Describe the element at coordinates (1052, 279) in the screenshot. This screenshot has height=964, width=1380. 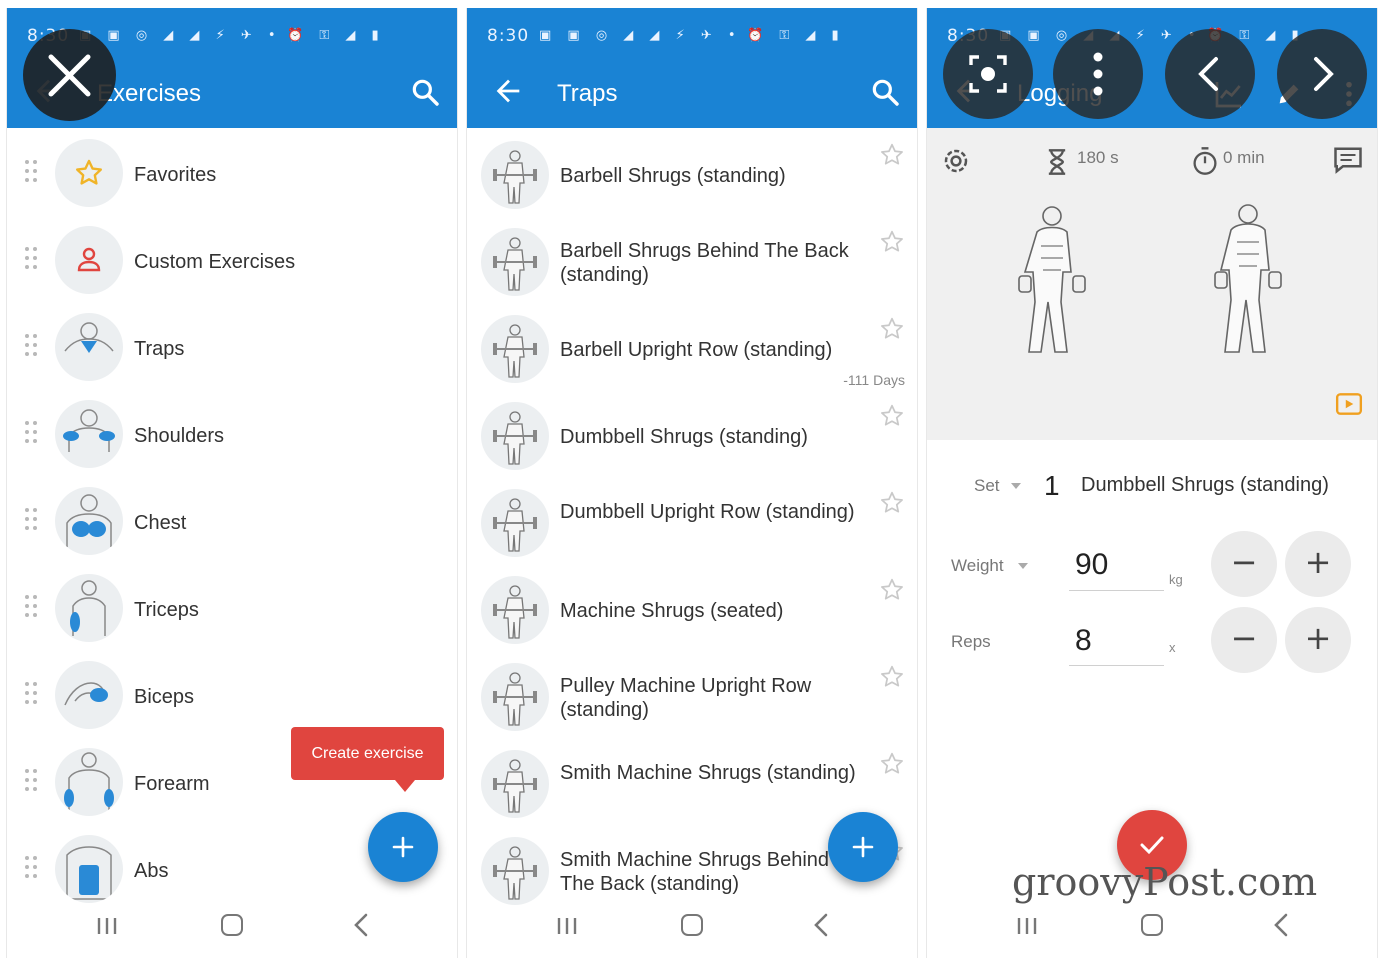
I see `exercise-figure-start` at that location.